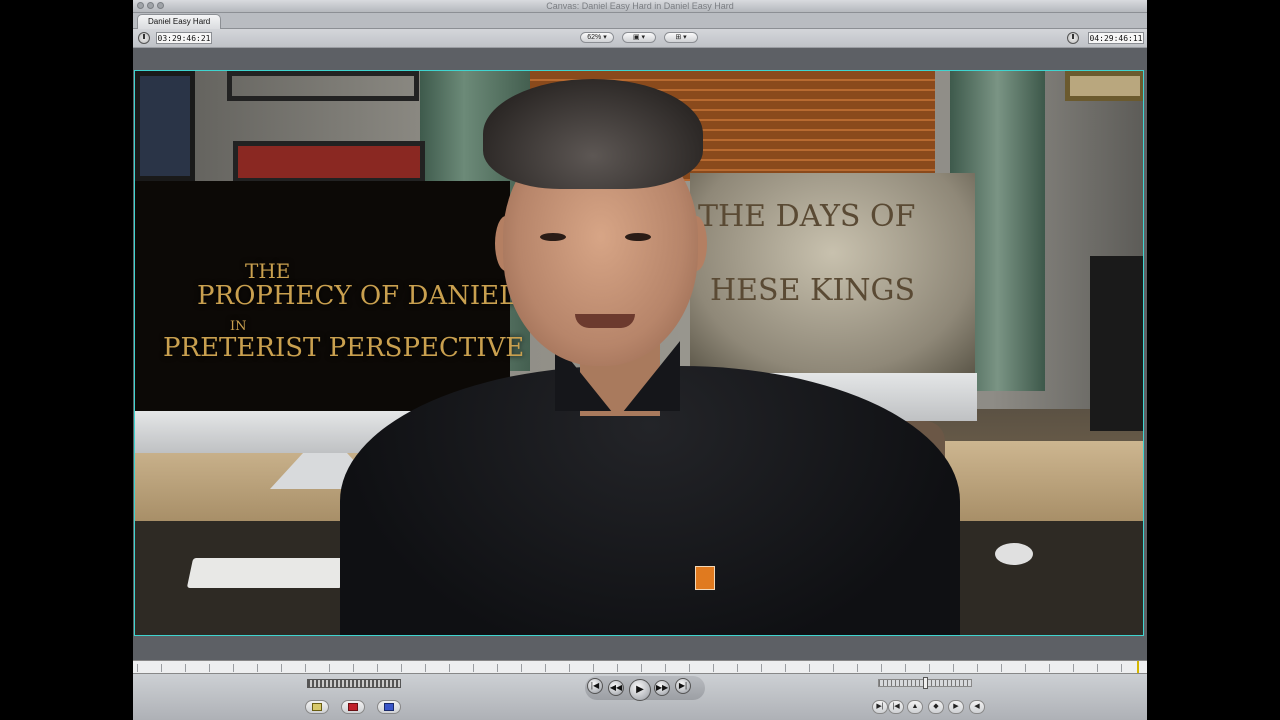 This screenshot has width=1280, height=720. I want to click on speaker, so click(1116, 343).